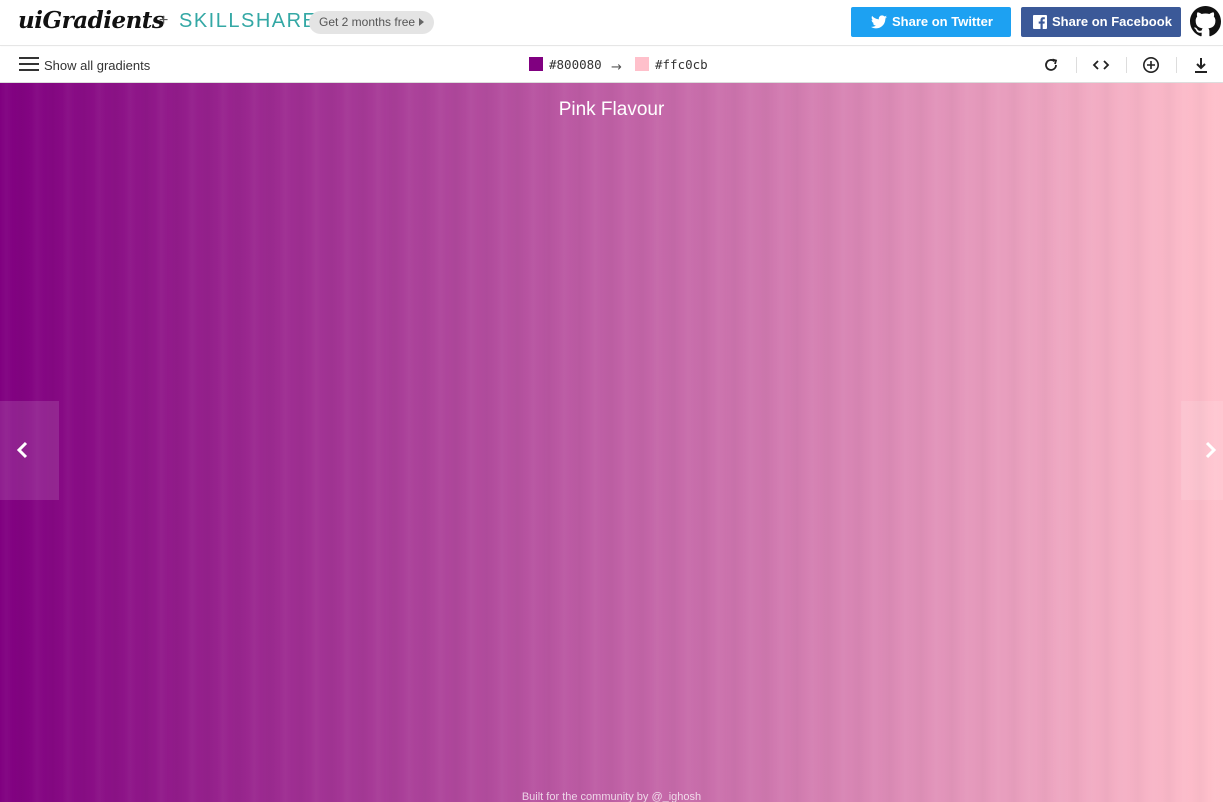 This screenshot has width=1223, height=802. What do you see at coordinates (1112, 21) in the screenshot?
I see `facebook-label: Share on Facebook` at bounding box center [1112, 21].